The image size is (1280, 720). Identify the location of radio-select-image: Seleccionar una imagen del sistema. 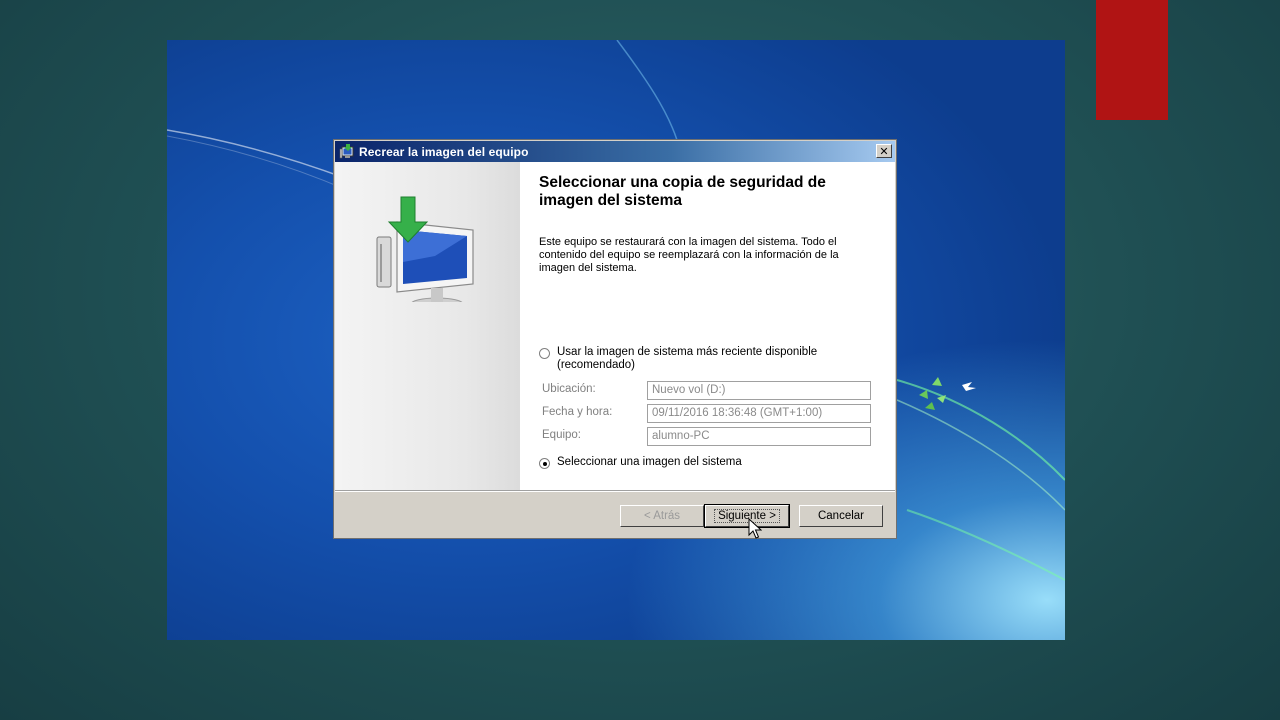
(640, 462).